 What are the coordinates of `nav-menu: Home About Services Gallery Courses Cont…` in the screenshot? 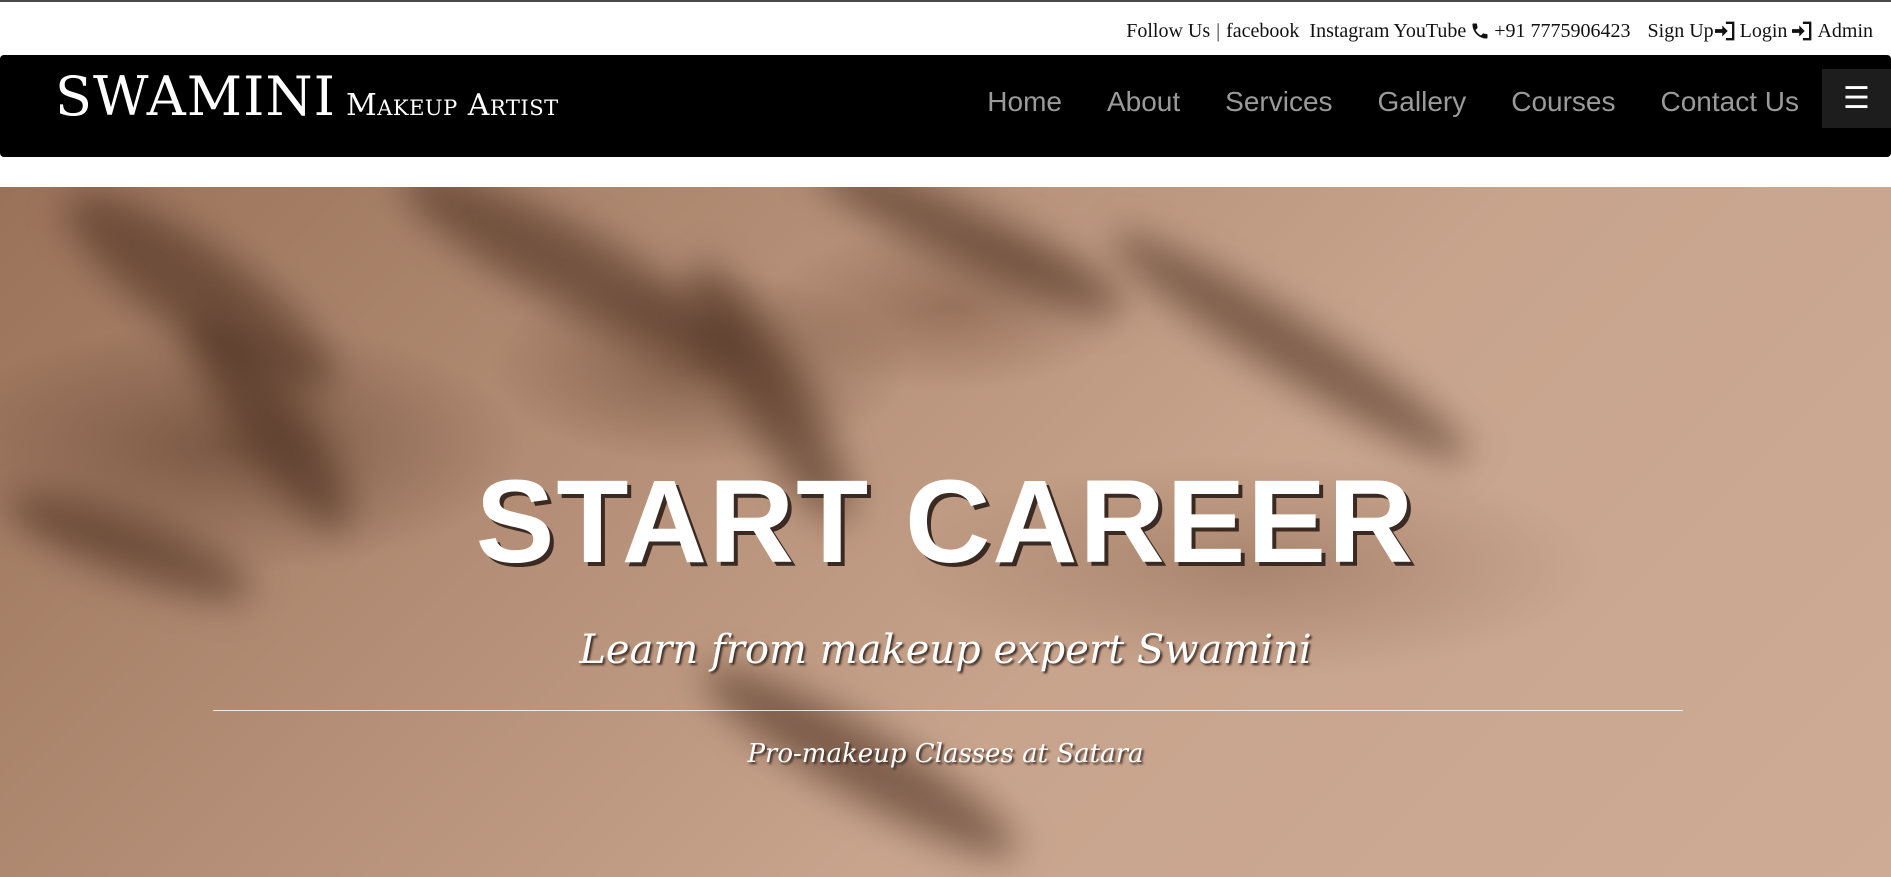 It's located at (1370, 102).